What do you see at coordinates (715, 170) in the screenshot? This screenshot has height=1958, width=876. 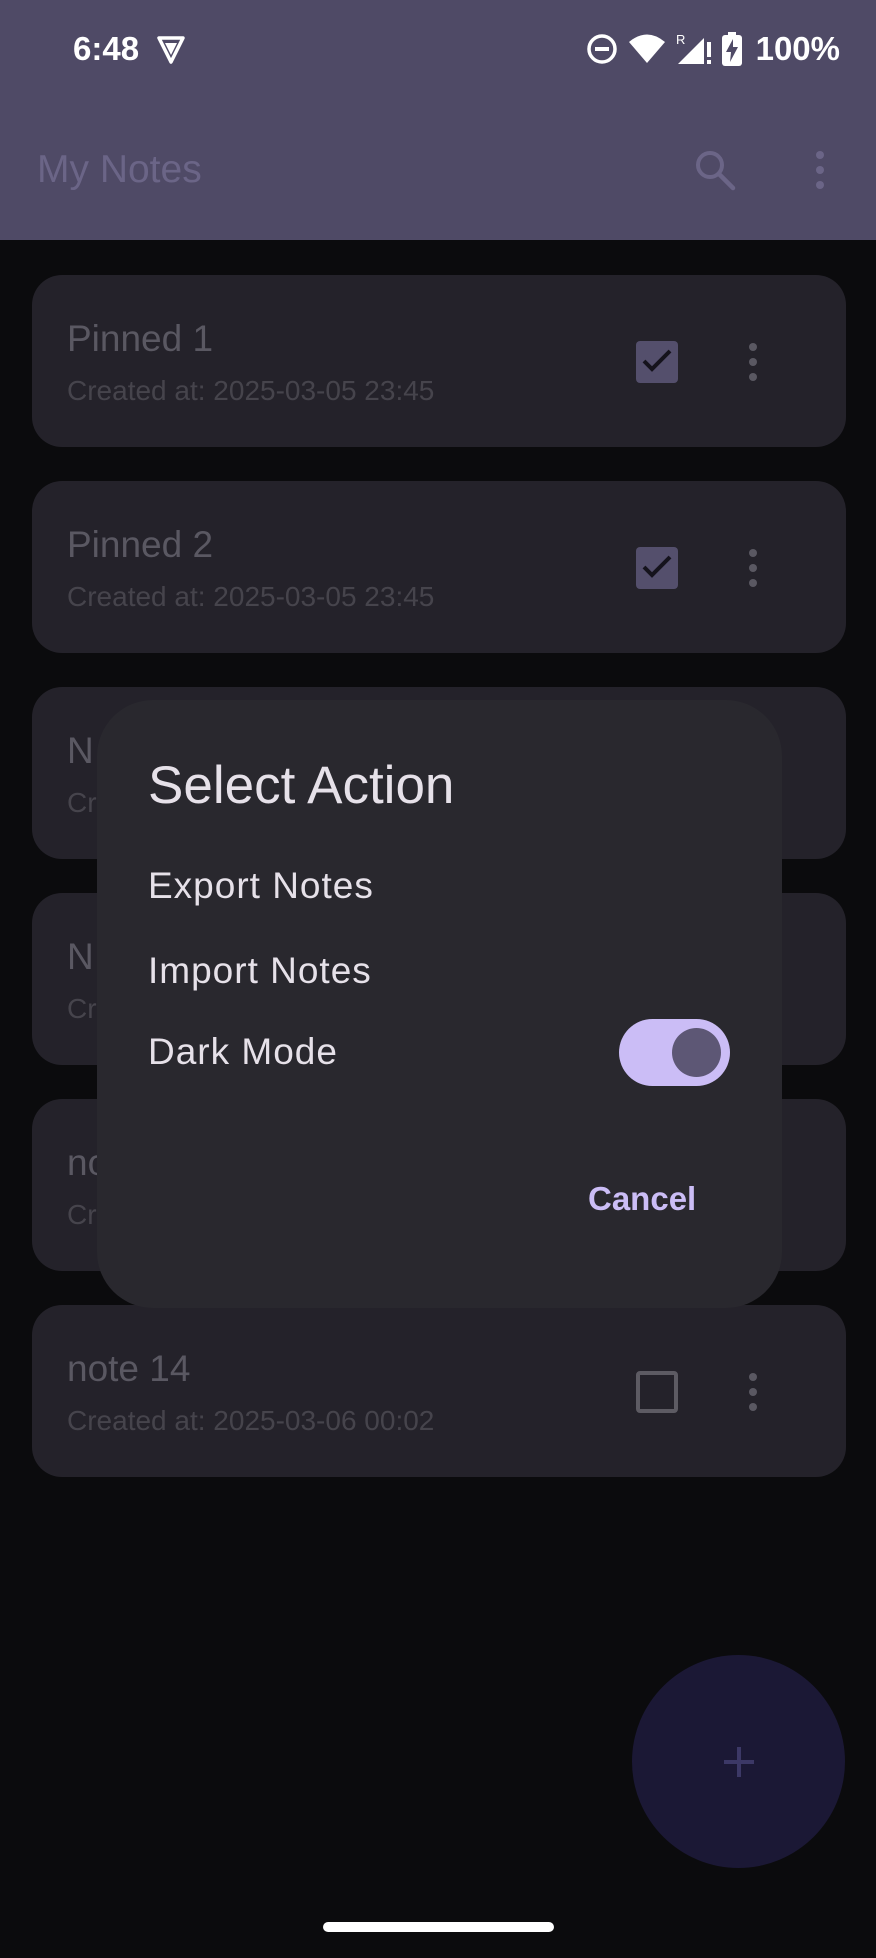 I see `search-icon` at bounding box center [715, 170].